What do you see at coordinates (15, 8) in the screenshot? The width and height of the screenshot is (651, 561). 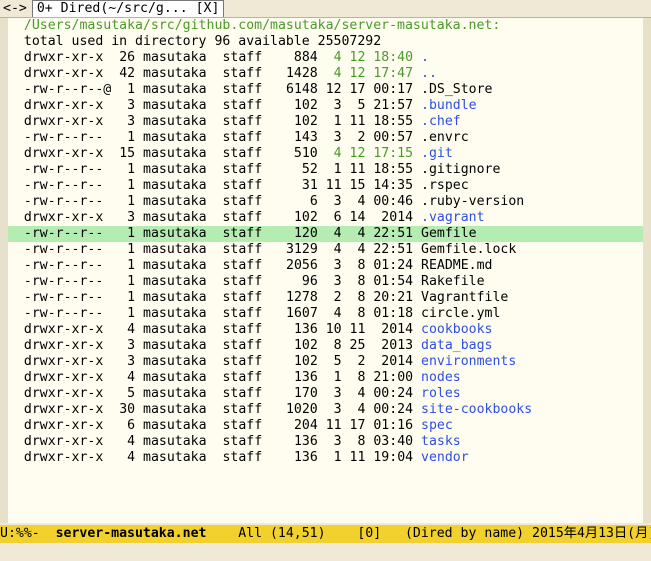 I see `tab-nav-arrows: <->` at bounding box center [15, 8].